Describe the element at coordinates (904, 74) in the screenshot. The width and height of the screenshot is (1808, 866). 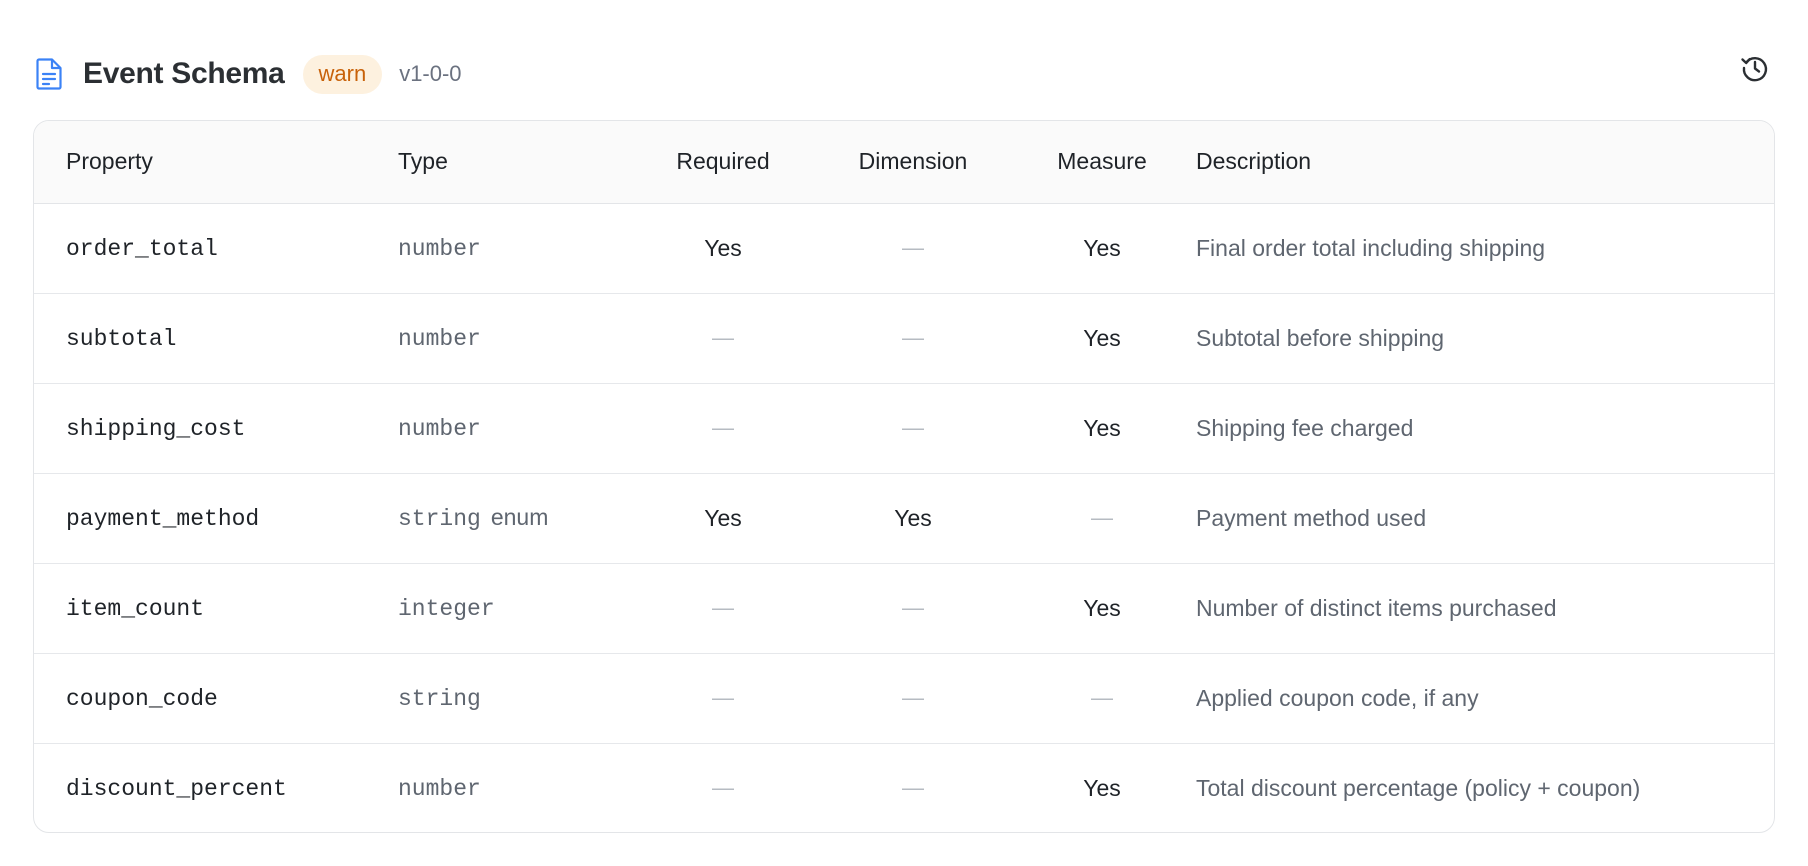
I see `schema-header: Event Schema warn v1-0-0` at that location.